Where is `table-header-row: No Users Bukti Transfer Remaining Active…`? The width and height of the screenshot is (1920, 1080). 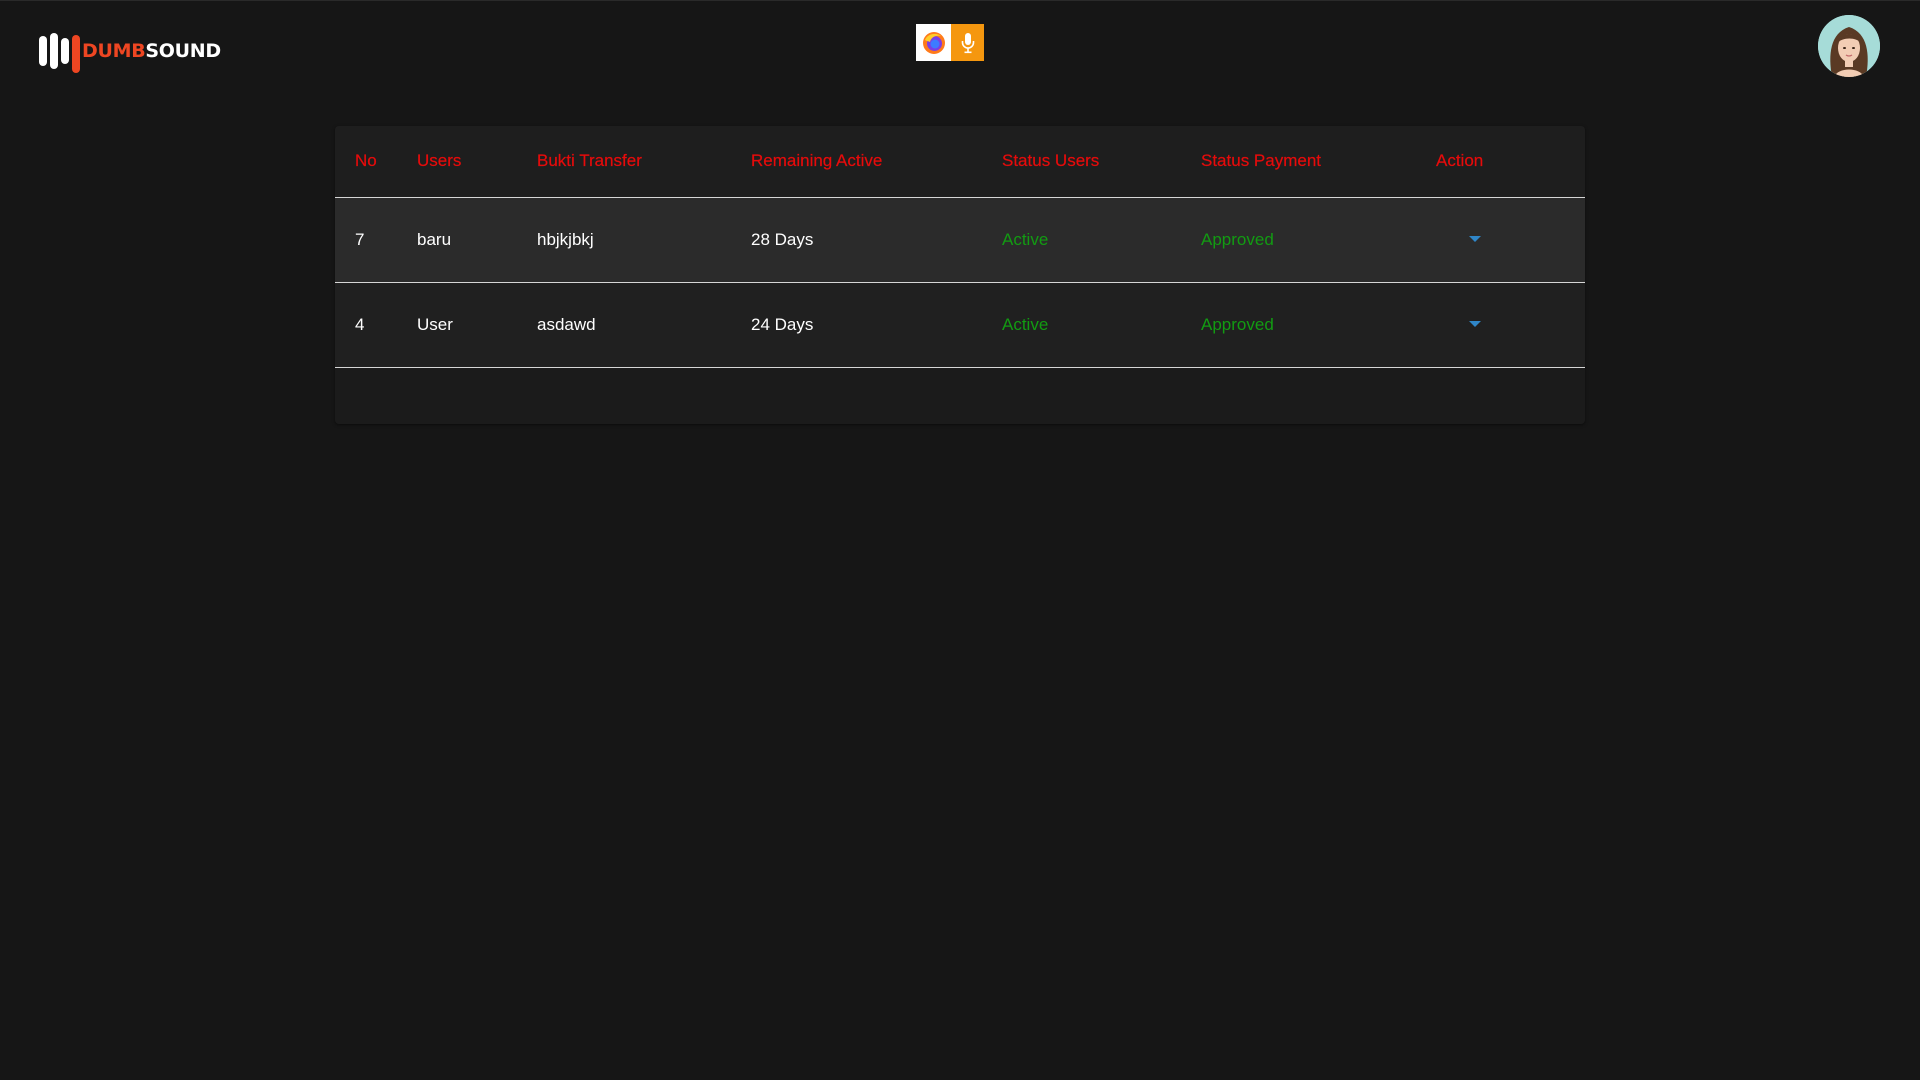
table-header-row: No Users Bukti Transfer Remaining Active… is located at coordinates (960, 161).